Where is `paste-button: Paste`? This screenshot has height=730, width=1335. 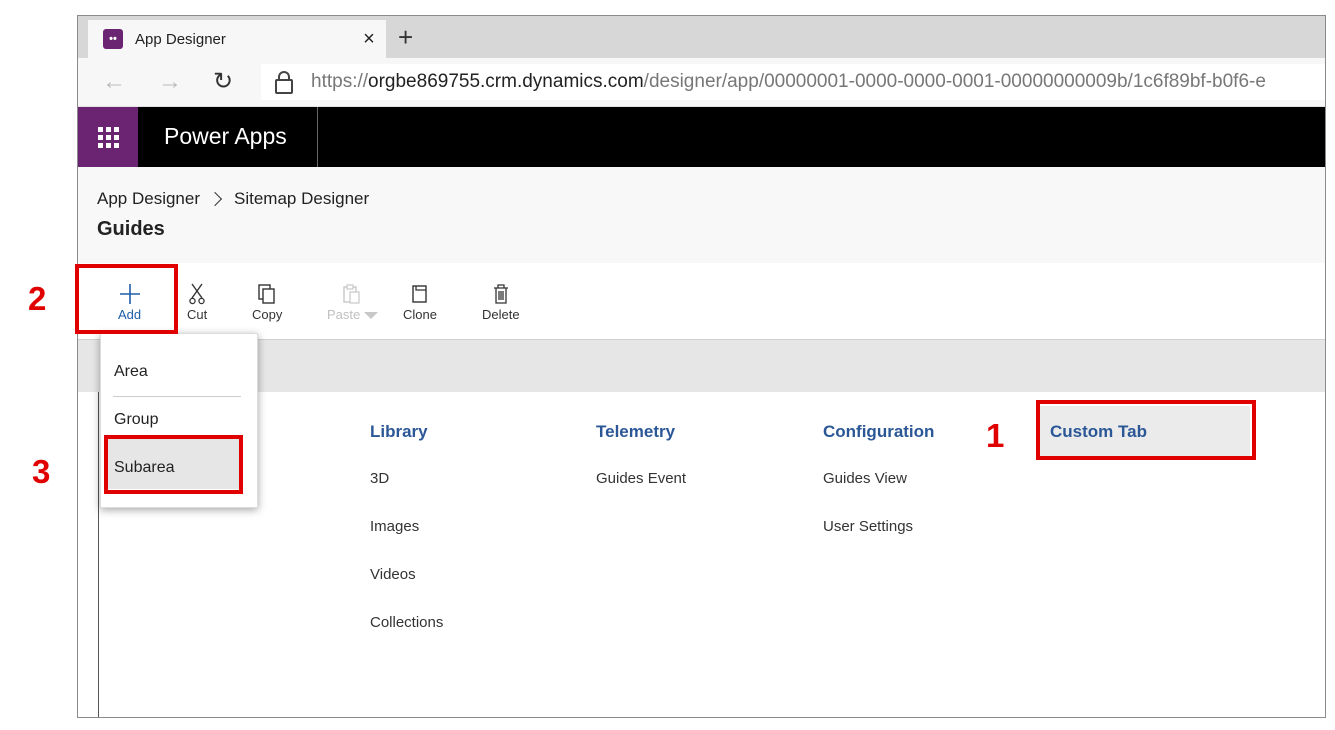
paste-button: Paste is located at coordinates (352, 301).